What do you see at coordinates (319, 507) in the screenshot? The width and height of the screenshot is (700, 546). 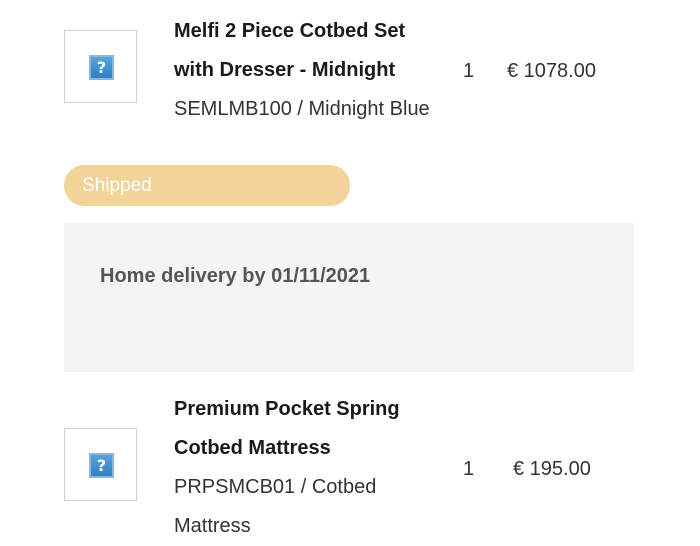 I see `product-sku: PRPSMCB01 / Cotbed Mattress` at bounding box center [319, 507].